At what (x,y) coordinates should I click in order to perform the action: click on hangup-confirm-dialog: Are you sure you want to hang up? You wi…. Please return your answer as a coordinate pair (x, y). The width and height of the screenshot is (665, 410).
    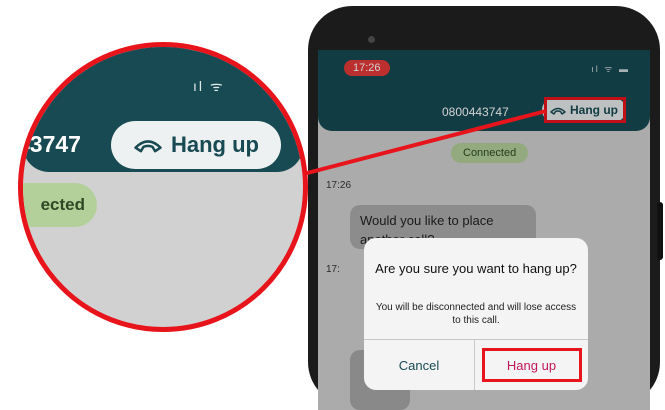
    Looking at the image, I should click on (476, 314).